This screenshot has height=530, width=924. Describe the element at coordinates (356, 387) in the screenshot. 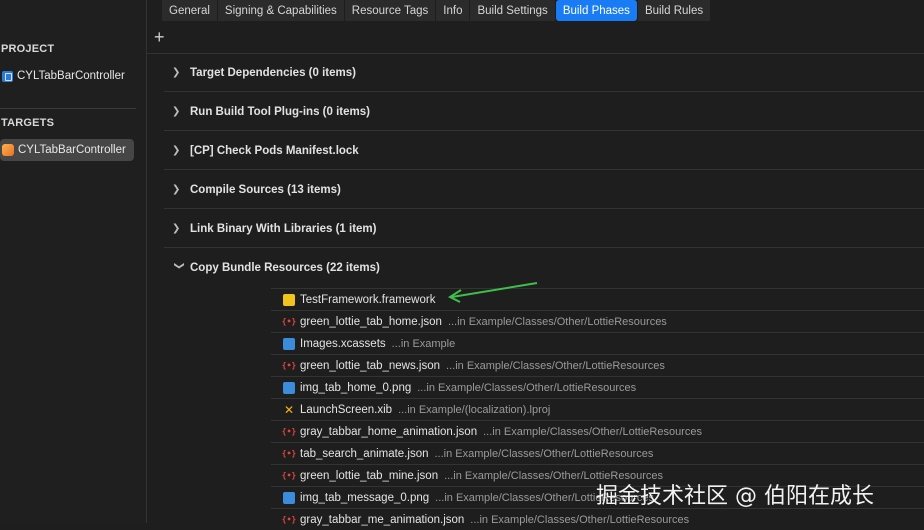

I see `resource-name: img_tab_home_0.png` at that location.